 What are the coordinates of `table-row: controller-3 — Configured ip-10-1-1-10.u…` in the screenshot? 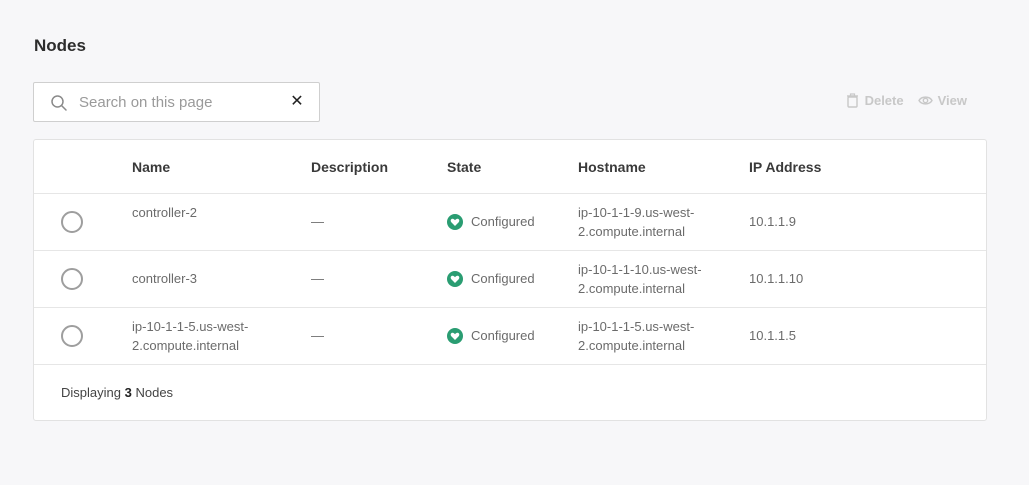 It's located at (510, 279).